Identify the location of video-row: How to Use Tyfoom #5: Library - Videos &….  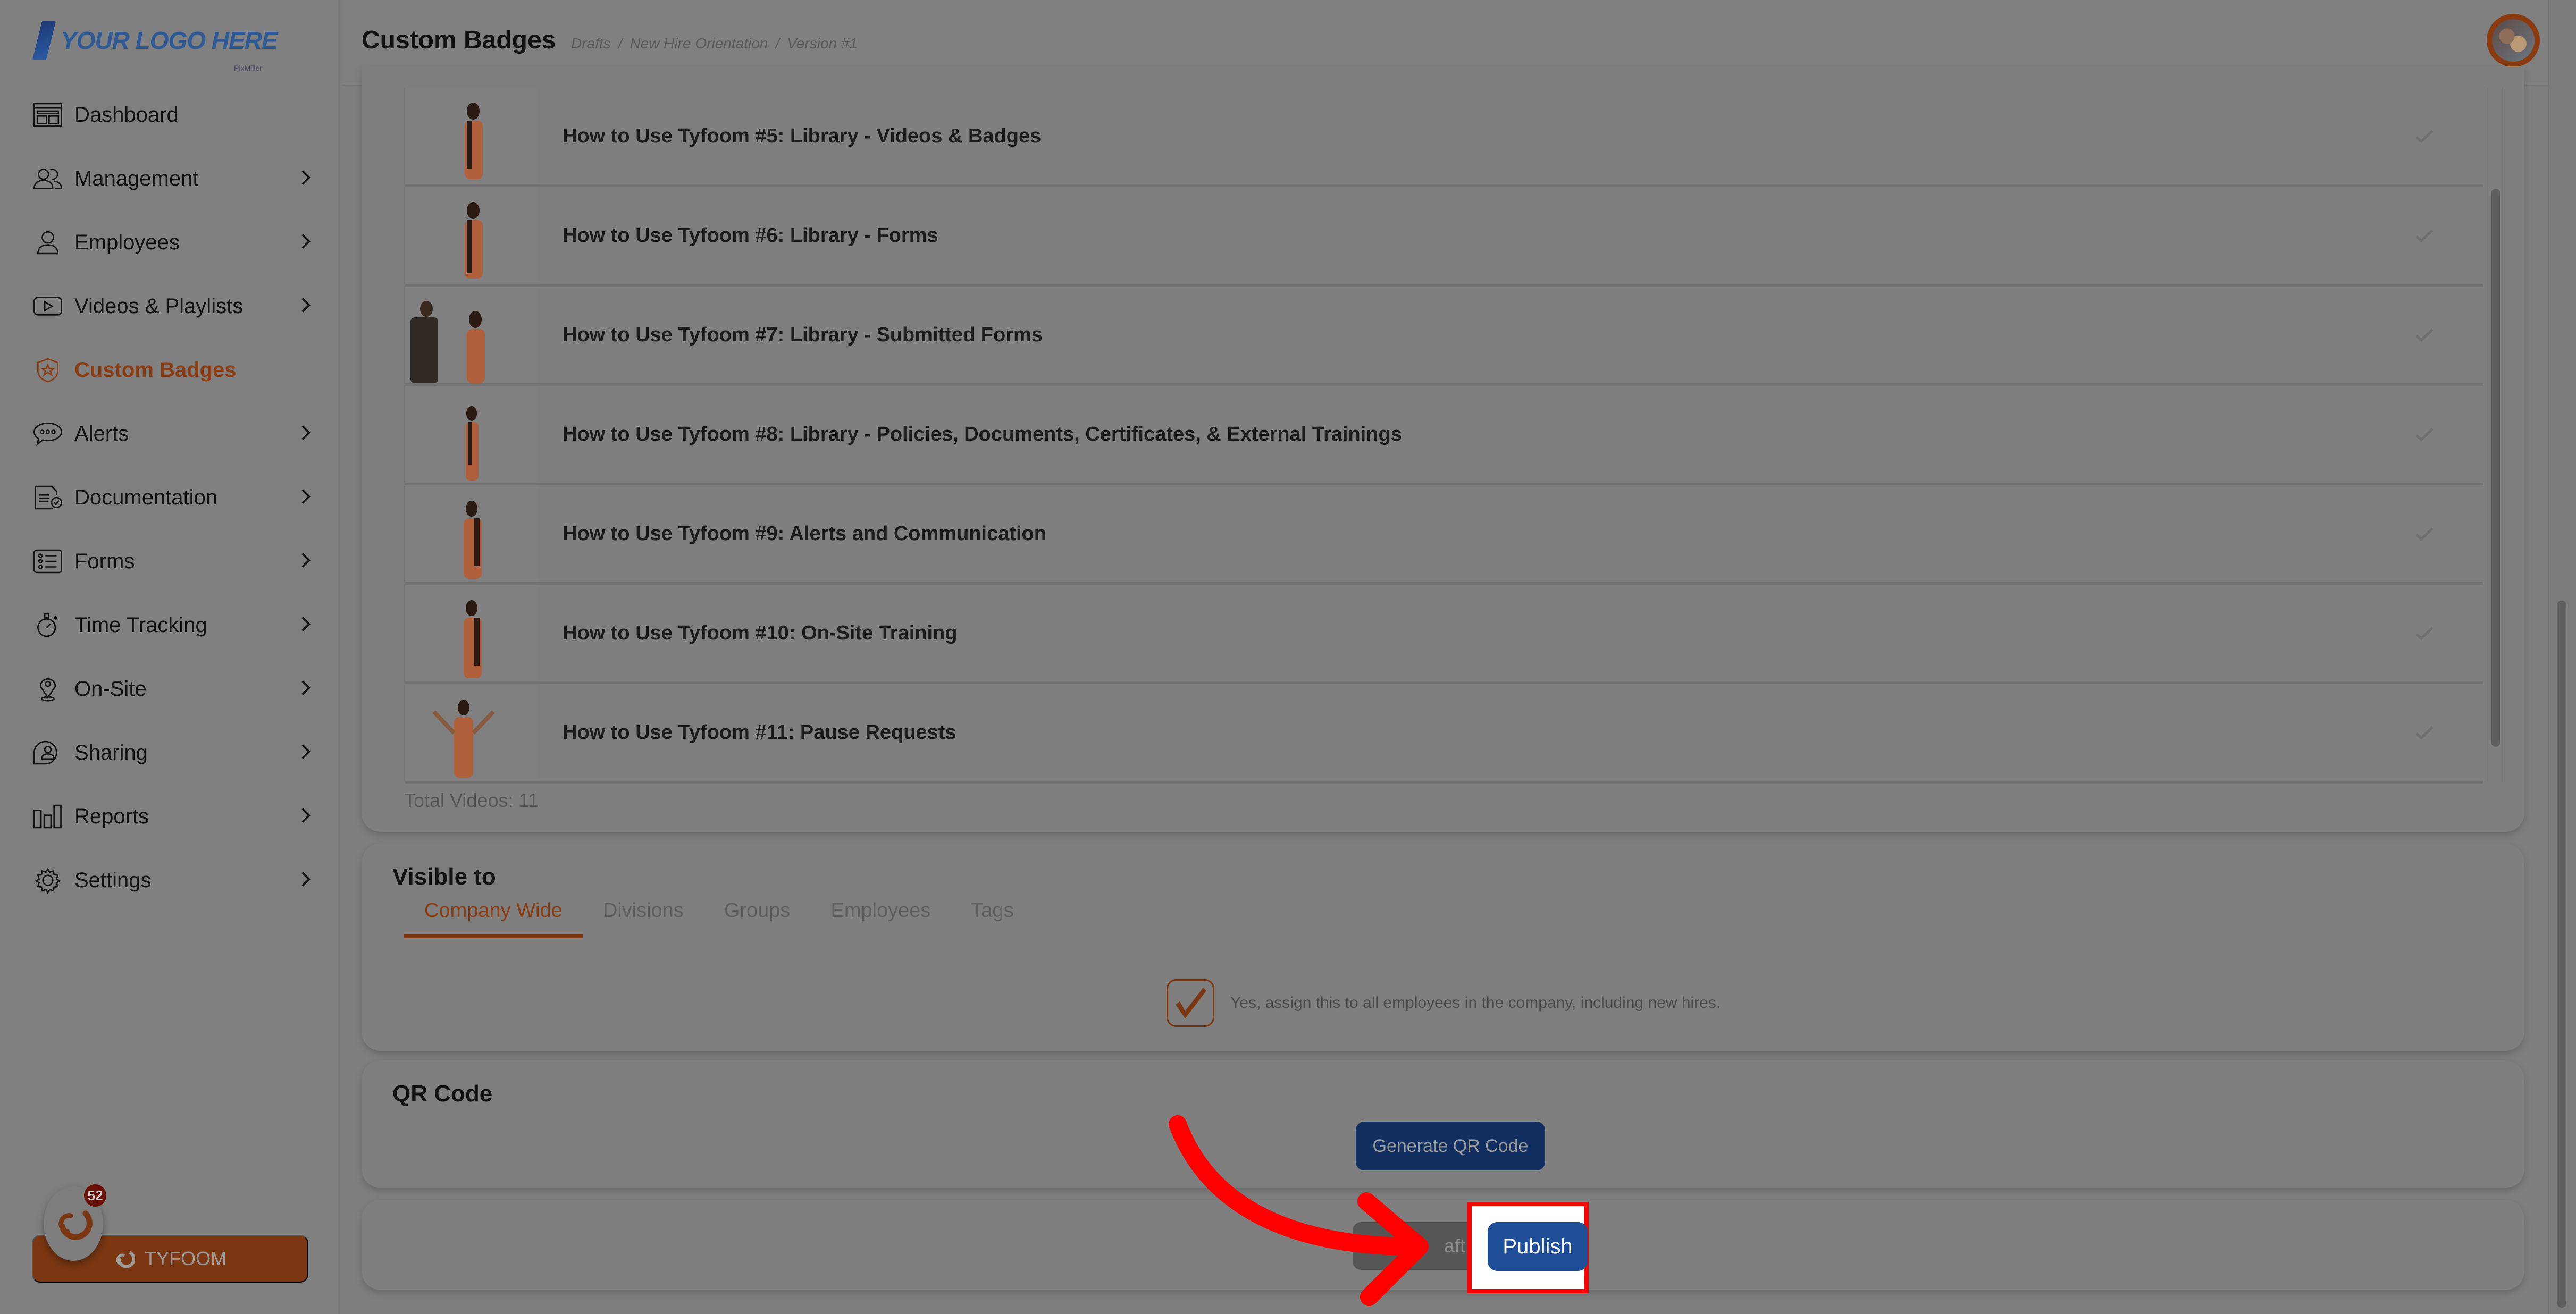
(1444, 137).